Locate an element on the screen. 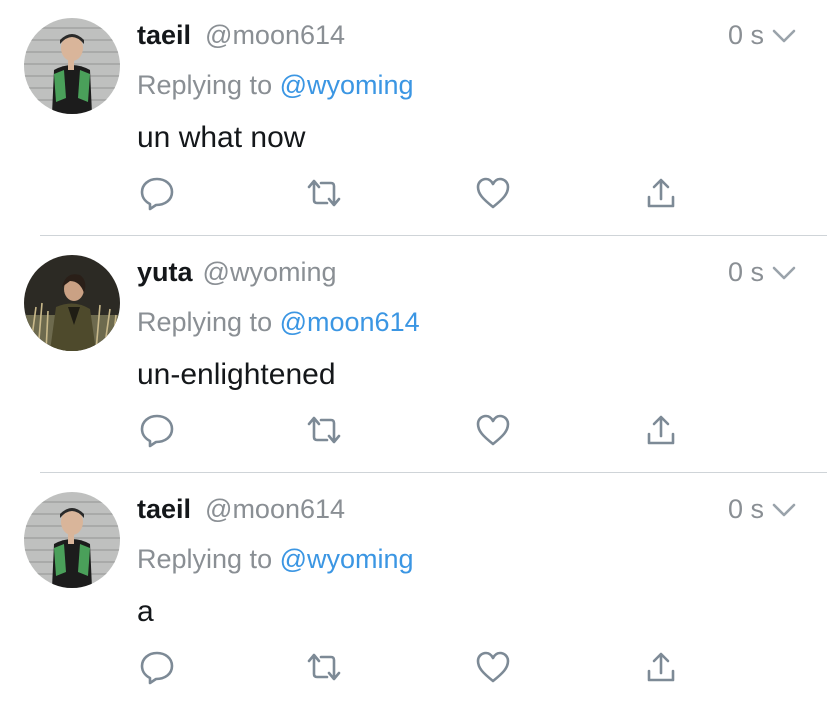  tweet-text: un what now is located at coordinates (221, 137).